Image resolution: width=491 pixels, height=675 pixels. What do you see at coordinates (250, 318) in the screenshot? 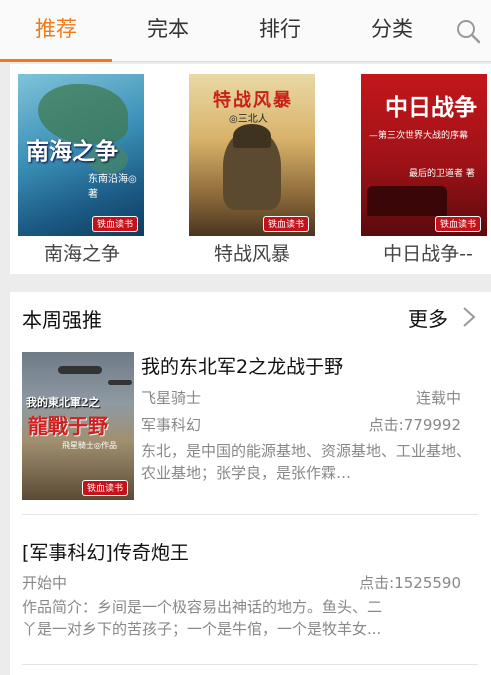
I see `section-header: 本周强推 更多` at bounding box center [250, 318].